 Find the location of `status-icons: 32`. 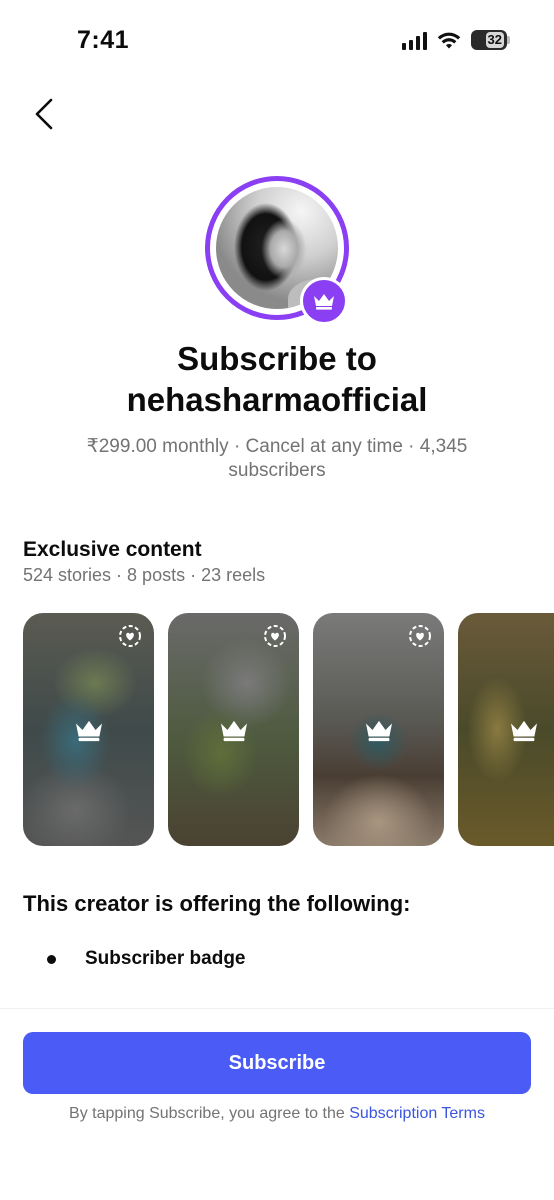

status-icons: 32 is located at coordinates (456, 40).